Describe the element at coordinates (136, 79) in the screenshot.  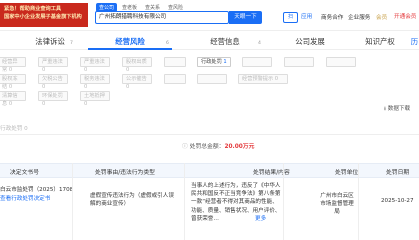
I see `chip-label: 公示催告` at that location.